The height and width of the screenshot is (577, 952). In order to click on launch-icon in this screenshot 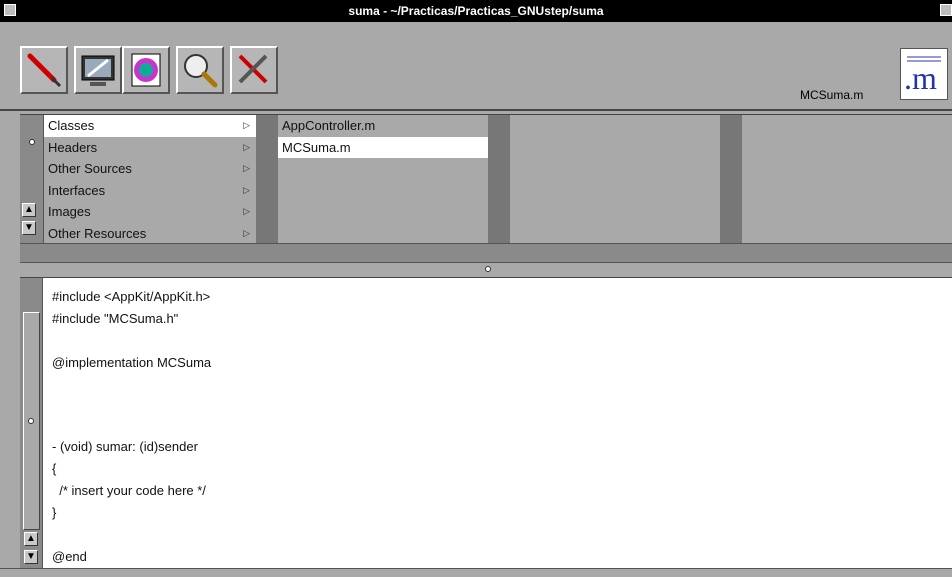, I will do `click(98, 70)`.